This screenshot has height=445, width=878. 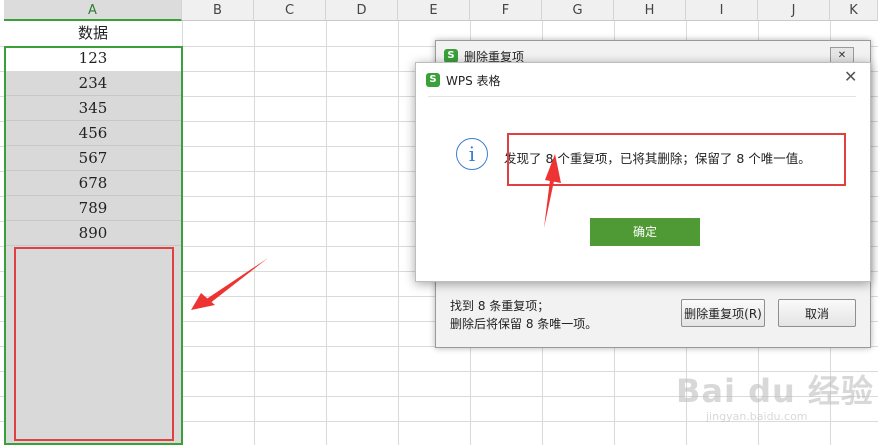 I want to click on column-header-k: K, so click(x=854, y=10).